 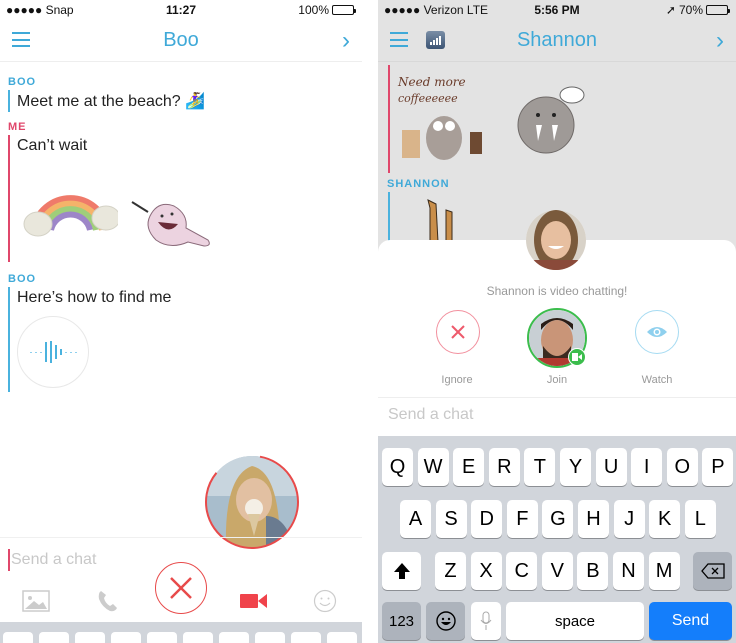 What do you see at coordinates (557, 380) in the screenshot?
I see `join-label: Join` at bounding box center [557, 380].